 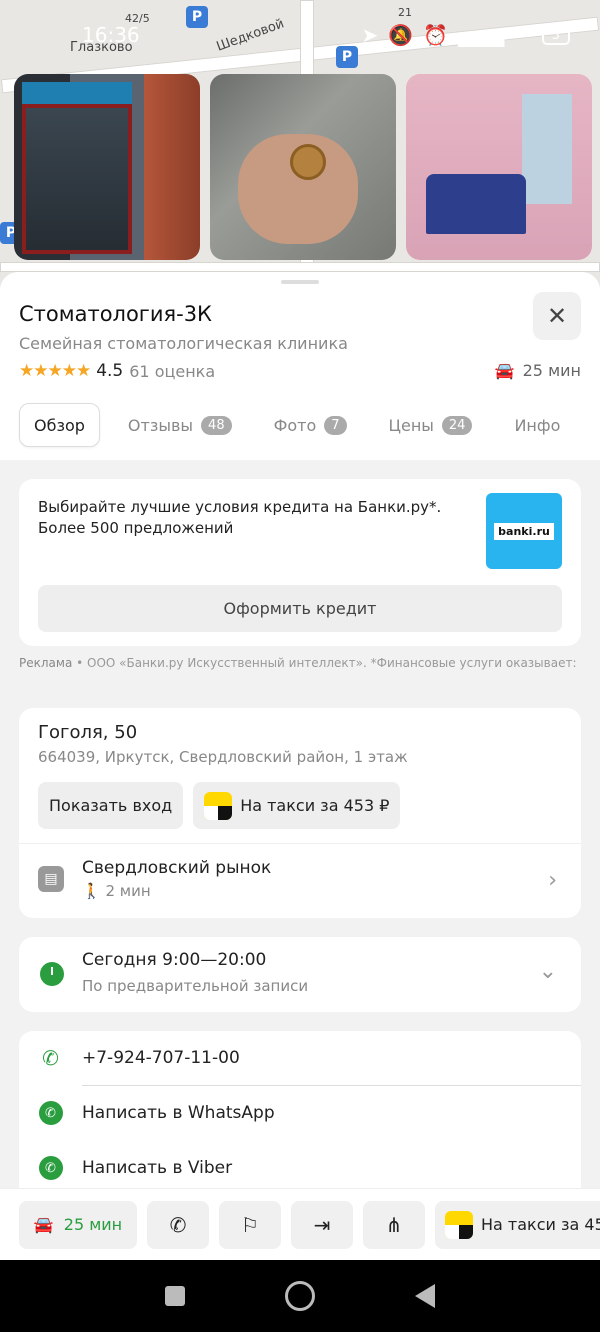 What do you see at coordinates (178, 1113) in the screenshot?
I see `whatsapp-label: Написать в WhatsApp` at bounding box center [178, 1113].